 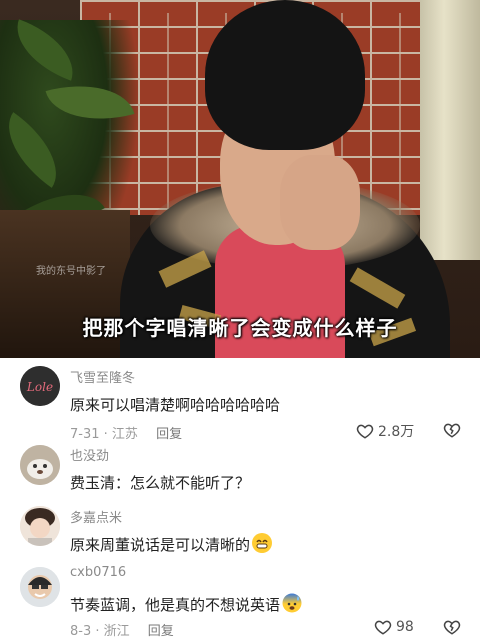 I want to click on comment-text: 节奏蓝调，他是真的不想说英语, so click(x=186, y=604).